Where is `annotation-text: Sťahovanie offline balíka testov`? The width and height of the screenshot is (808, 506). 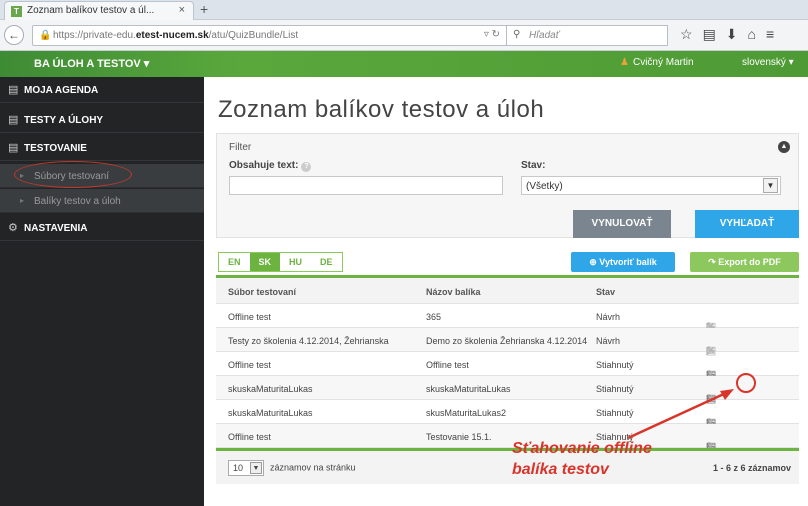
annotation-text: Sťahovanie offline balíka testov is located at coordinates (582, 459).